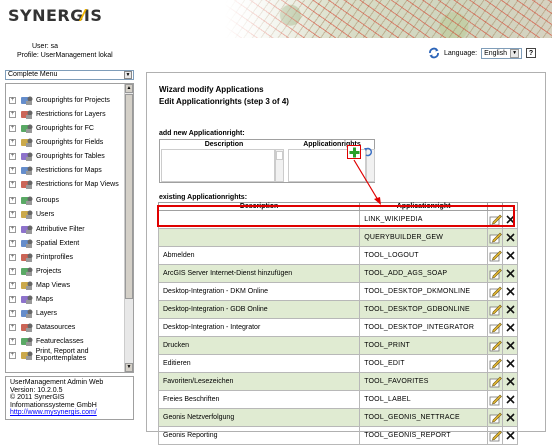 The image size is (552, 445). What do you see at coordinates (279, 165) in the screenshot?
I see `description-scrollbar` at bounding box center [279, 165].